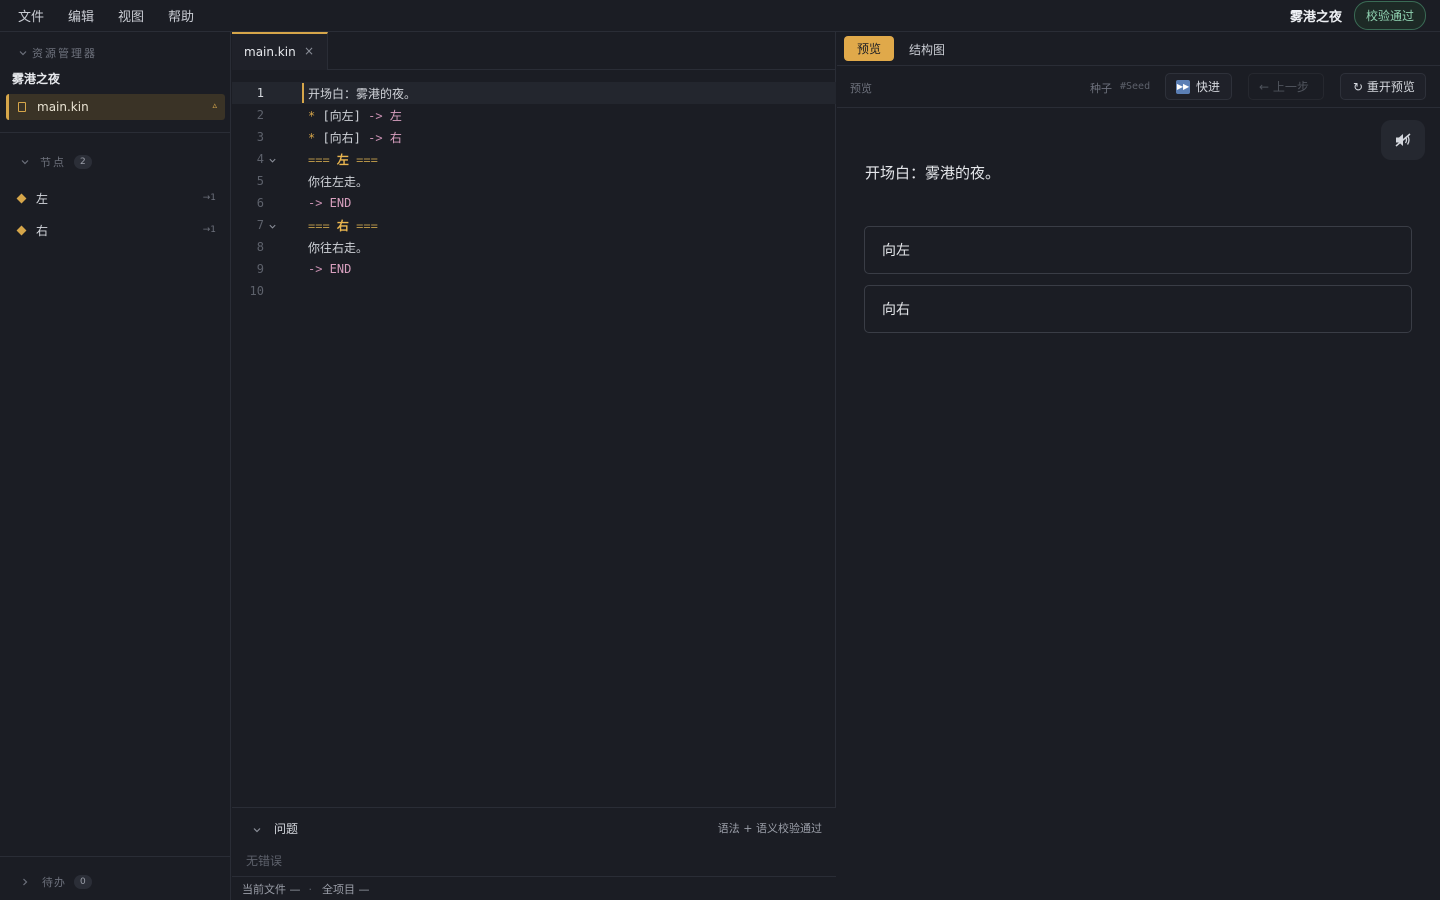  Describe the element at coordinates (42, 198) in the screenshot. I see `node-label: 左` at that location.